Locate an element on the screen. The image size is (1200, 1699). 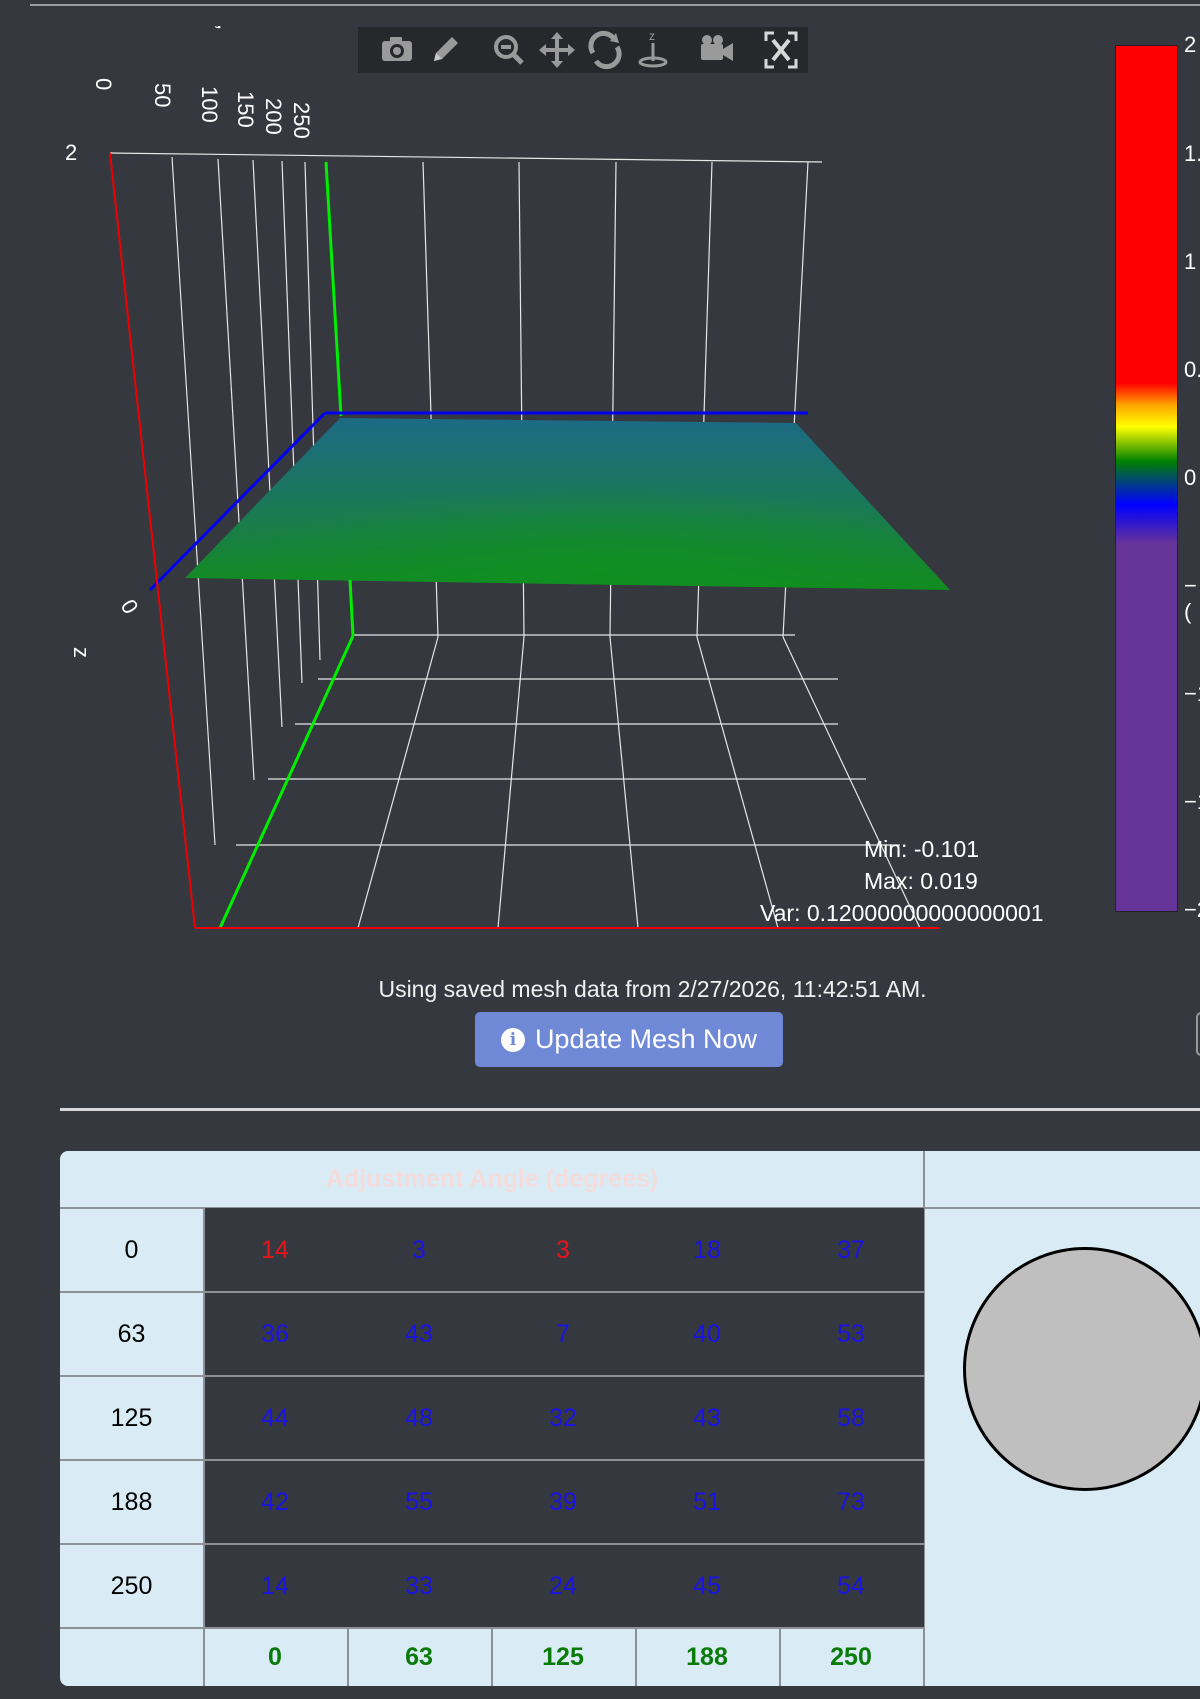
table-cell: 7 is located at coordinates (563, 1334).